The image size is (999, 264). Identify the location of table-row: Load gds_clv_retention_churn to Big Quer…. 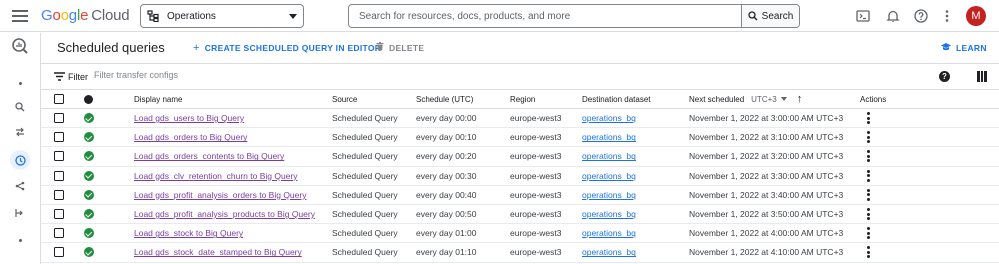
(520, 176).